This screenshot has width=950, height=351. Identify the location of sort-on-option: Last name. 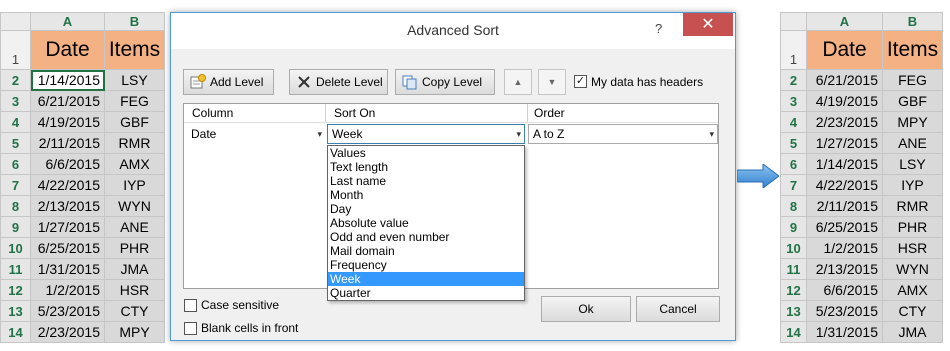
(426, 181).